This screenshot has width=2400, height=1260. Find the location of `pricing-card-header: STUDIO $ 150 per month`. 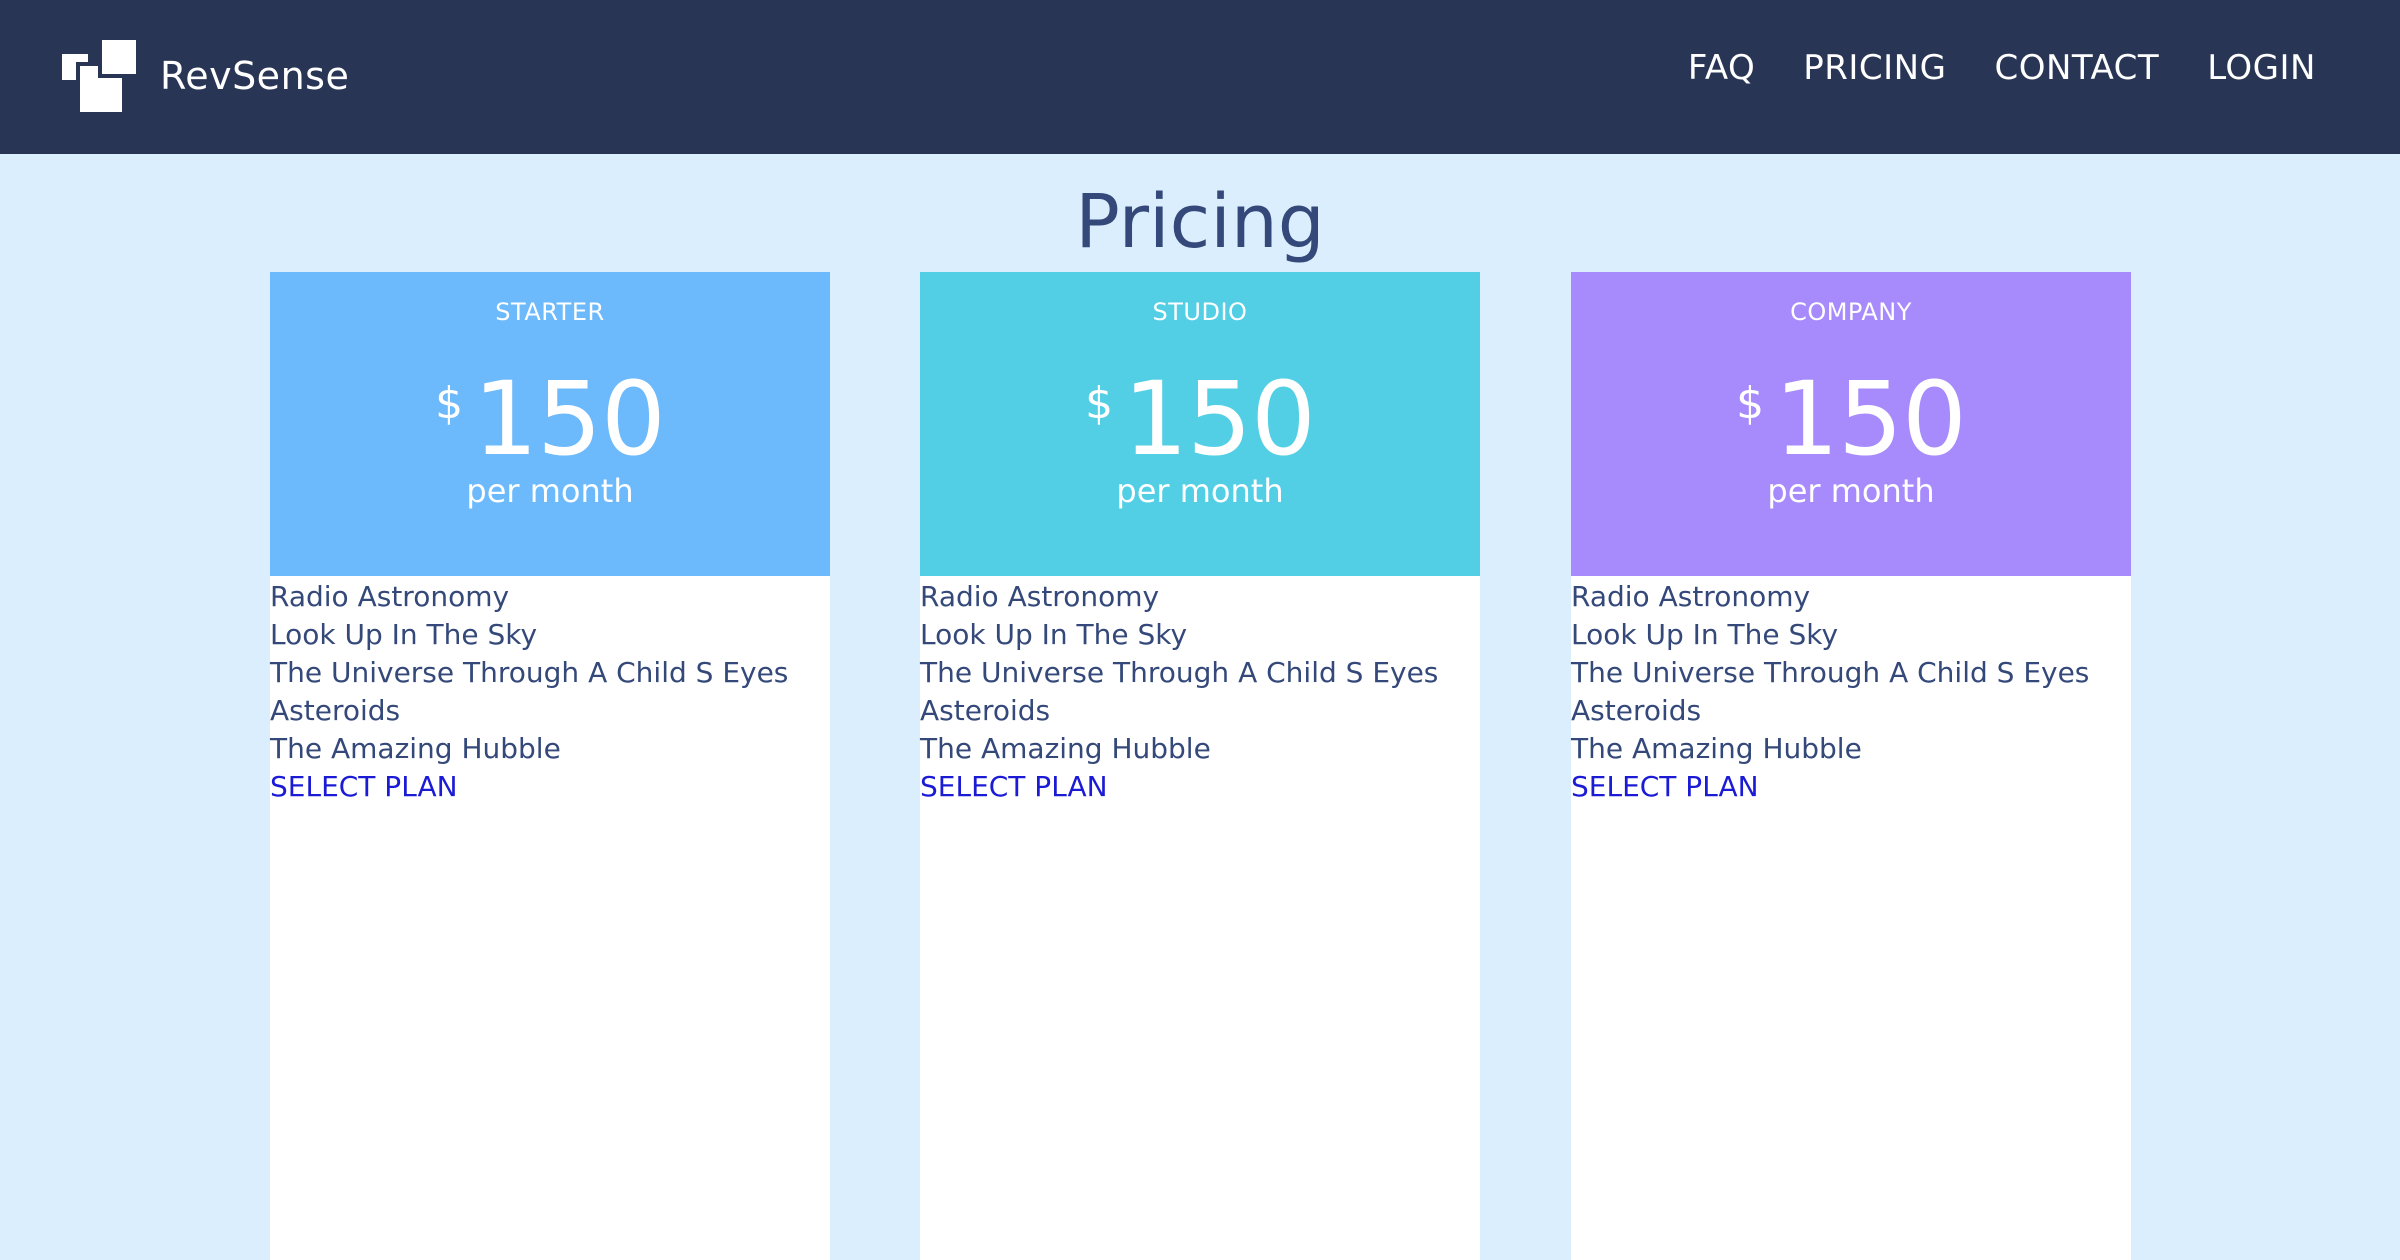

pricing-card-header: STUDIO $ 150 per month is located at coordinates (1200, 424).